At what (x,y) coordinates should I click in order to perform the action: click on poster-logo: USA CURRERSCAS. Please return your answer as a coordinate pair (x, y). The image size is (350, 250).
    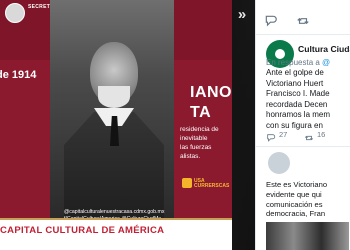
    Looking at the image, I should click on (205, 187).